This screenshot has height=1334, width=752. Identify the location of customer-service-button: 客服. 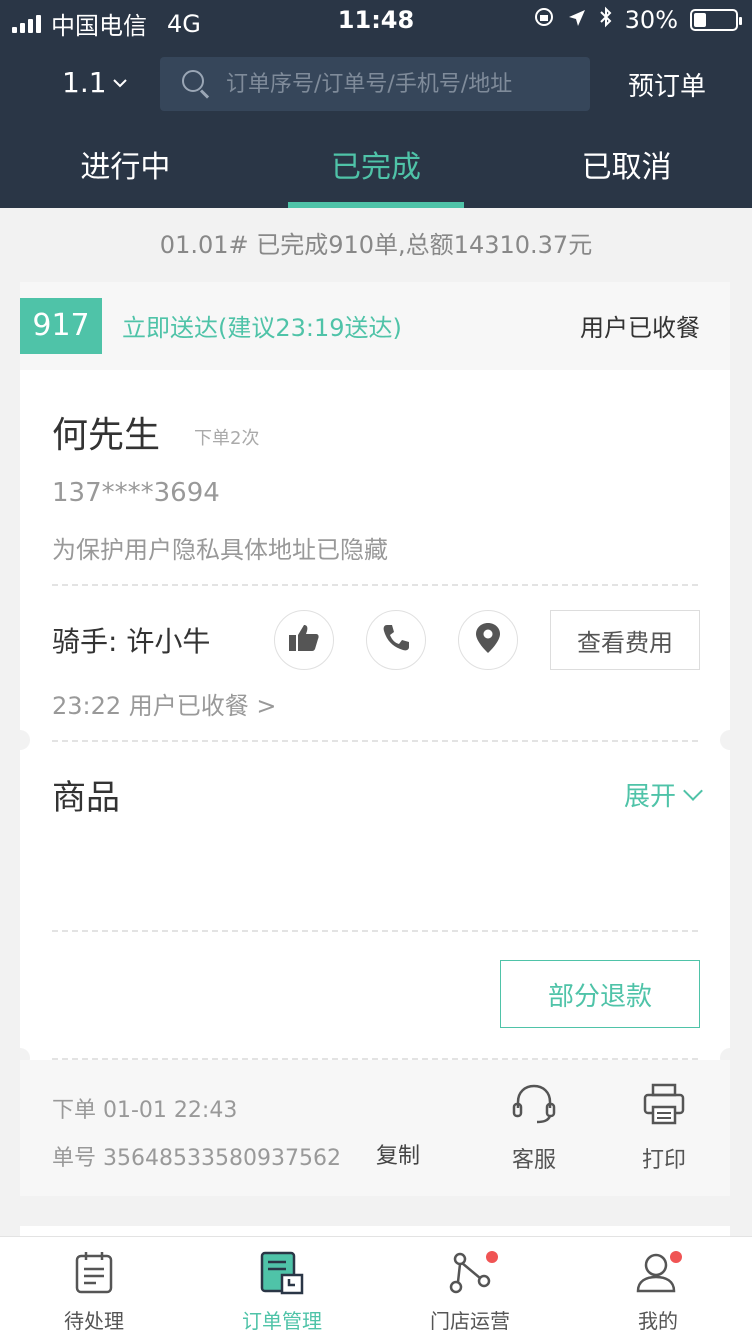
(534, 1128).